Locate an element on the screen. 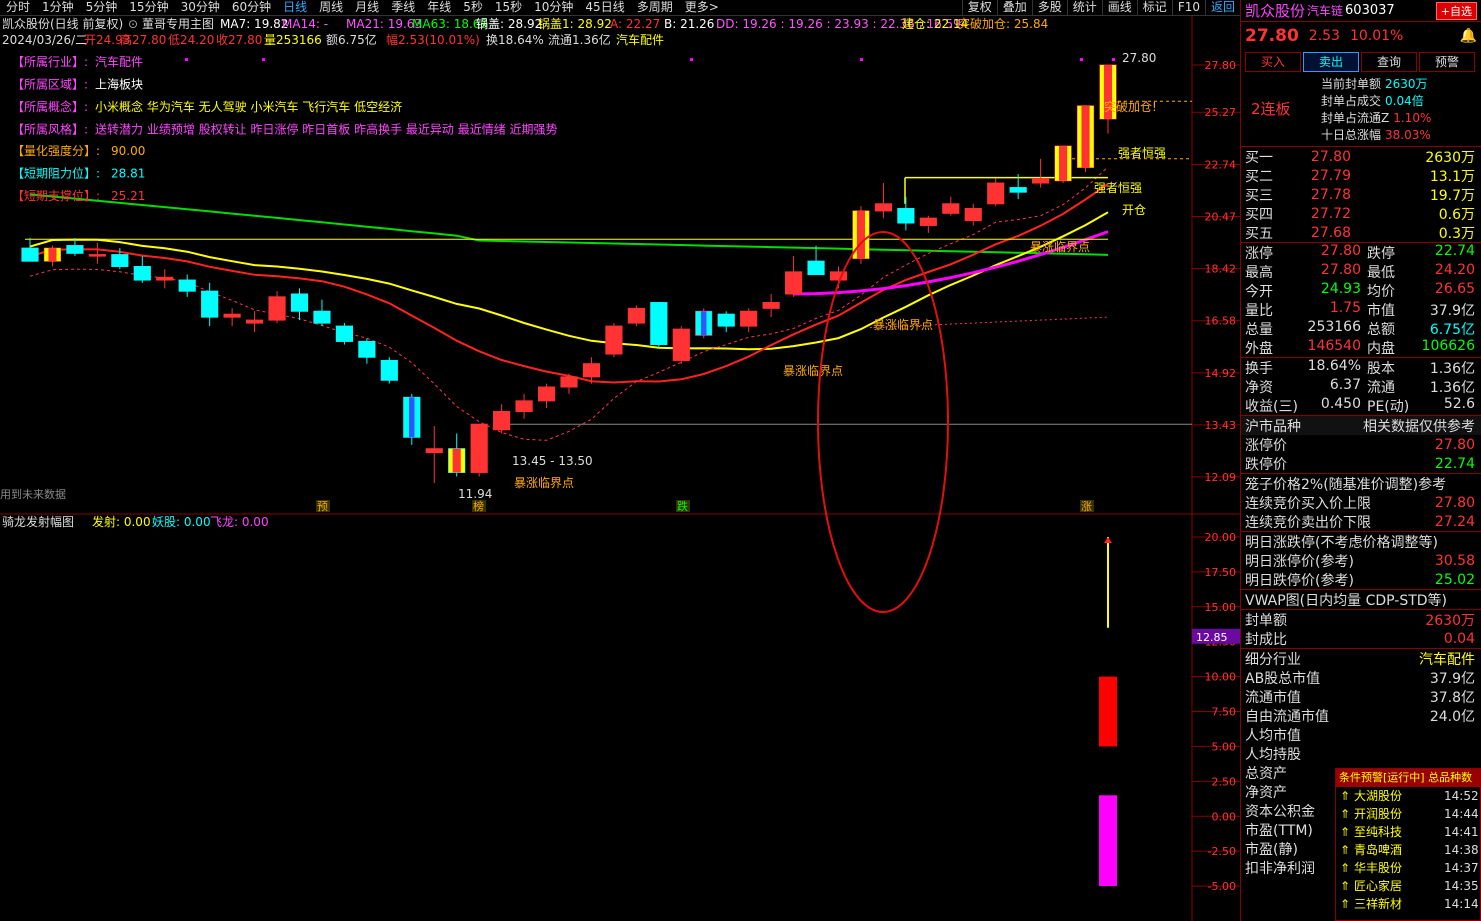 The height and width of the screenshot is (921, 1481). query-button: 查询 is located at coordinates (1389, 62).